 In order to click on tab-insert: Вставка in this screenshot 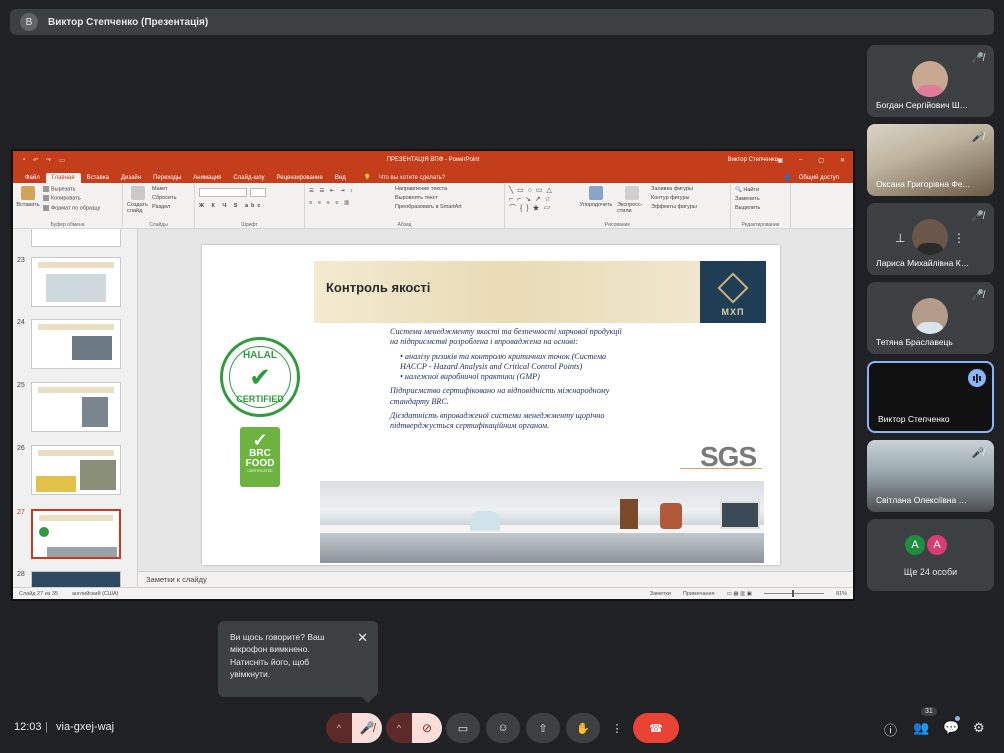, I will do `click(98, 178)`.